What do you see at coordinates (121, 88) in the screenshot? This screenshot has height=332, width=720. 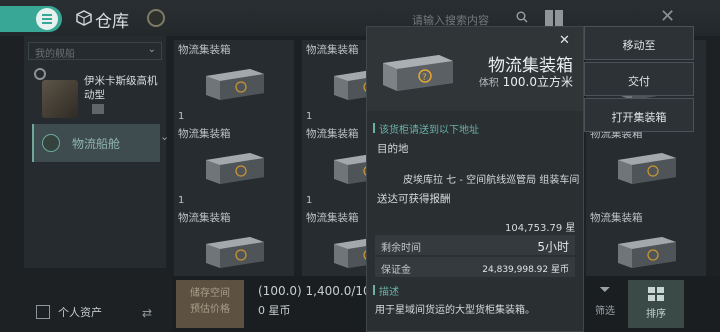 I see `ship-name: 伊米卡斯级高机动型` at bounding box center [121, 88].